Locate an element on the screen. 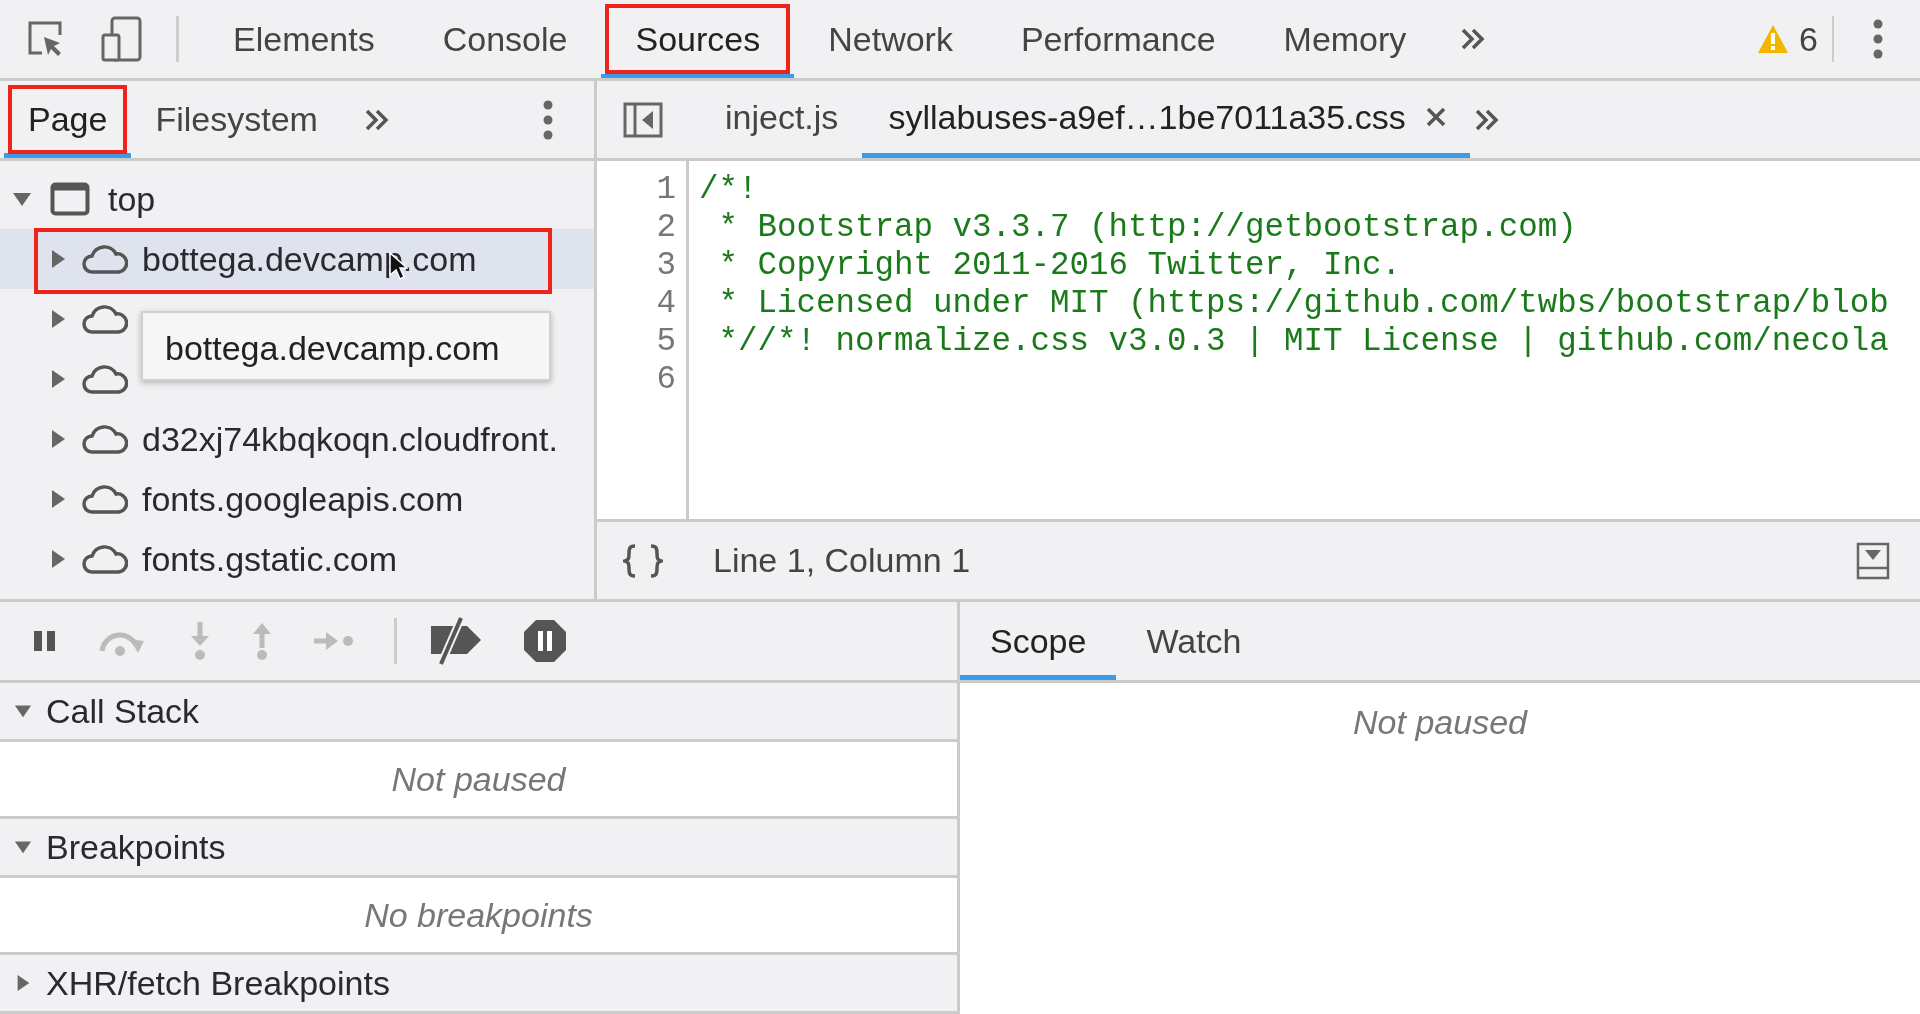  line-number: 2 is located at coordinates (665, 228).